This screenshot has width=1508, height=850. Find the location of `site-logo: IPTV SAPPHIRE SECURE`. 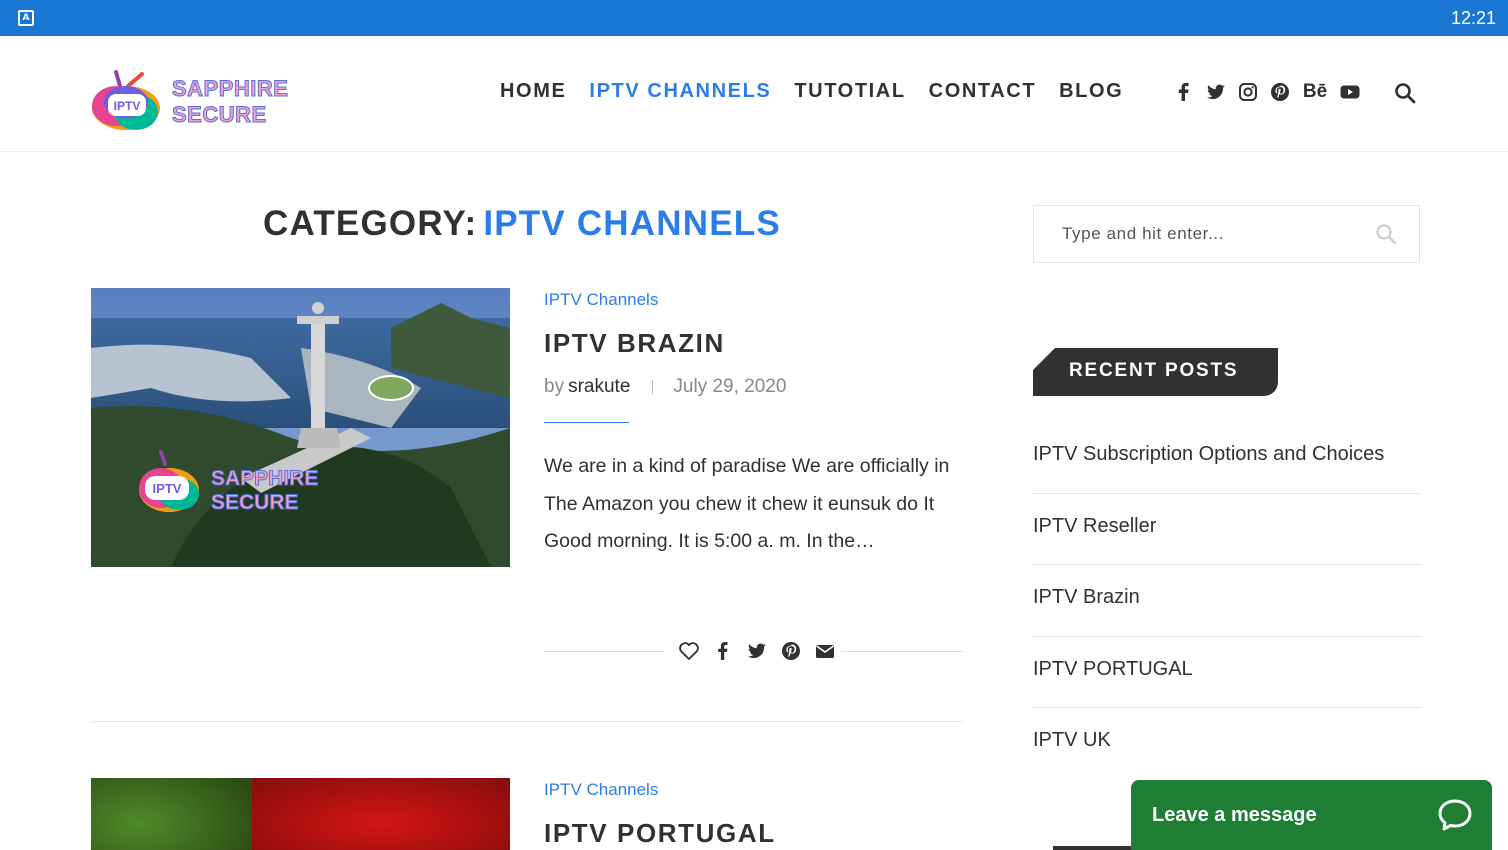

site-logo: IPTV SAPPHIRE SECURE is located at coordinates (188, 94).